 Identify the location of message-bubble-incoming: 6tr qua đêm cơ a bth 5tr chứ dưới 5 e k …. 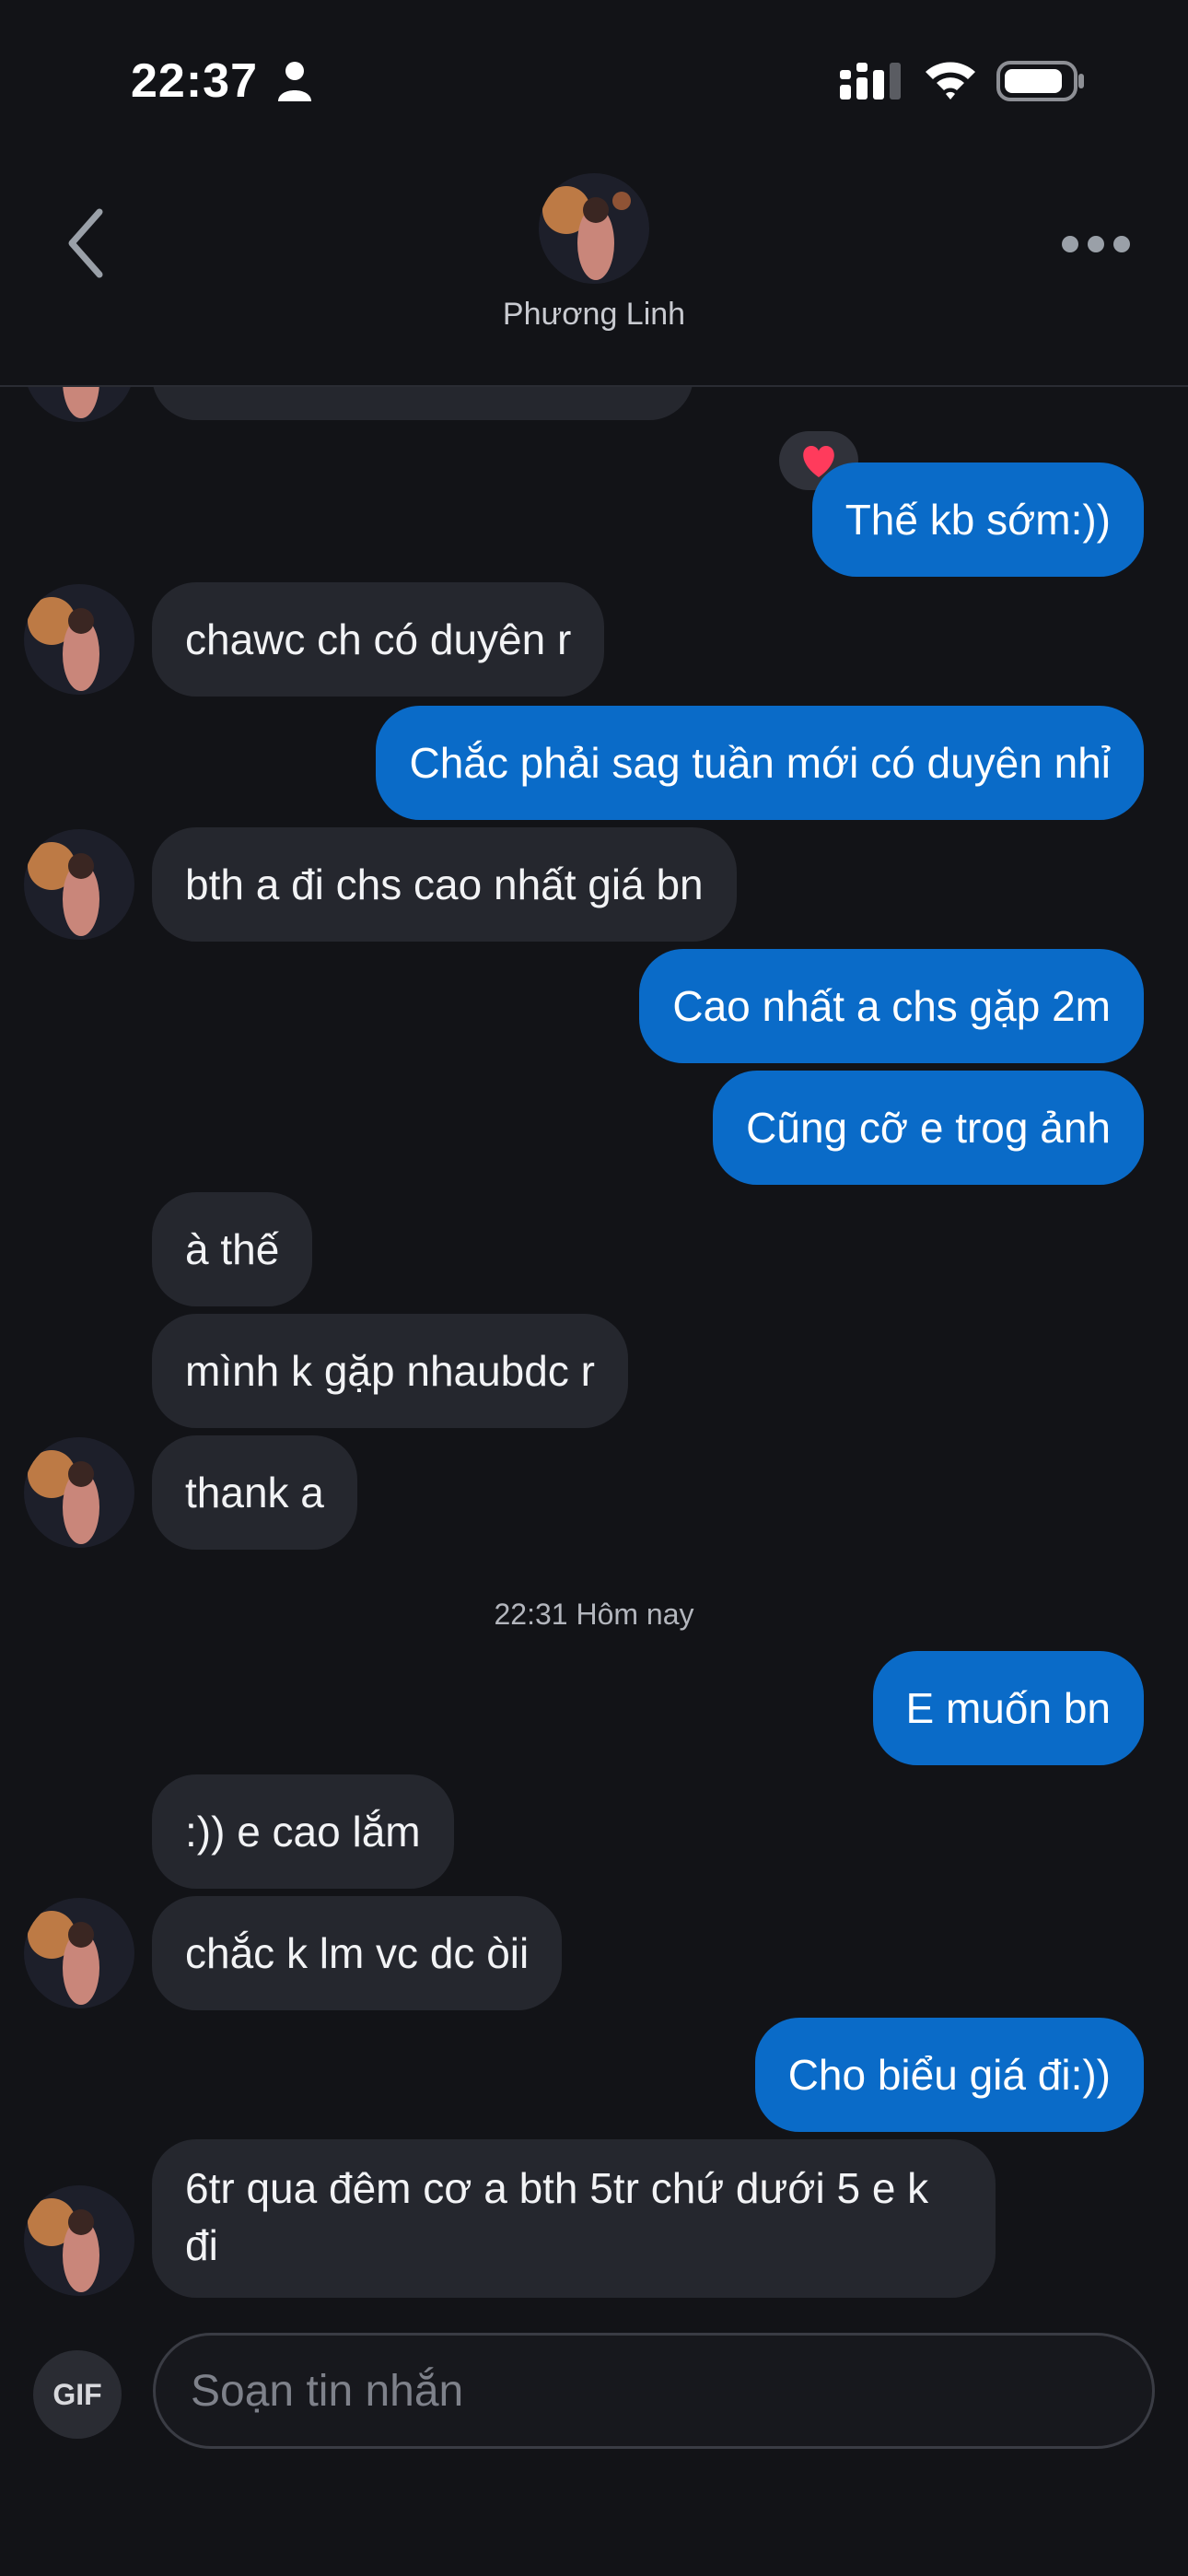
(574, 2218).